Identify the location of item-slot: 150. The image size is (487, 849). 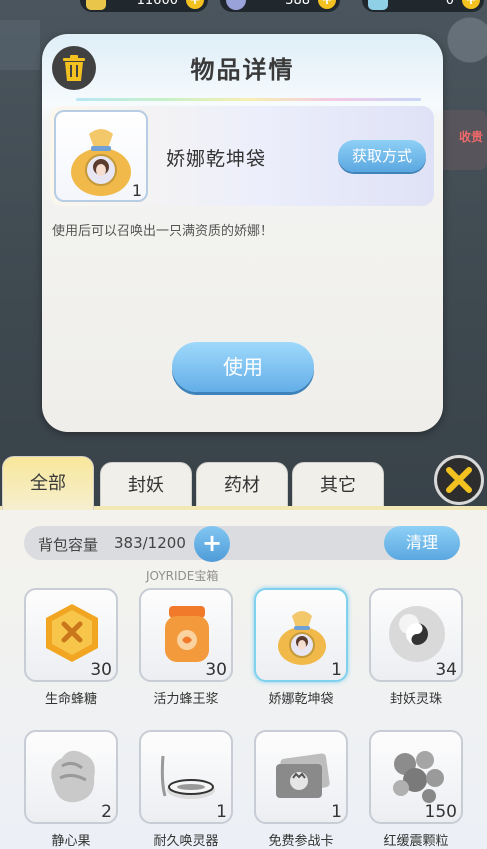
(416, 777).